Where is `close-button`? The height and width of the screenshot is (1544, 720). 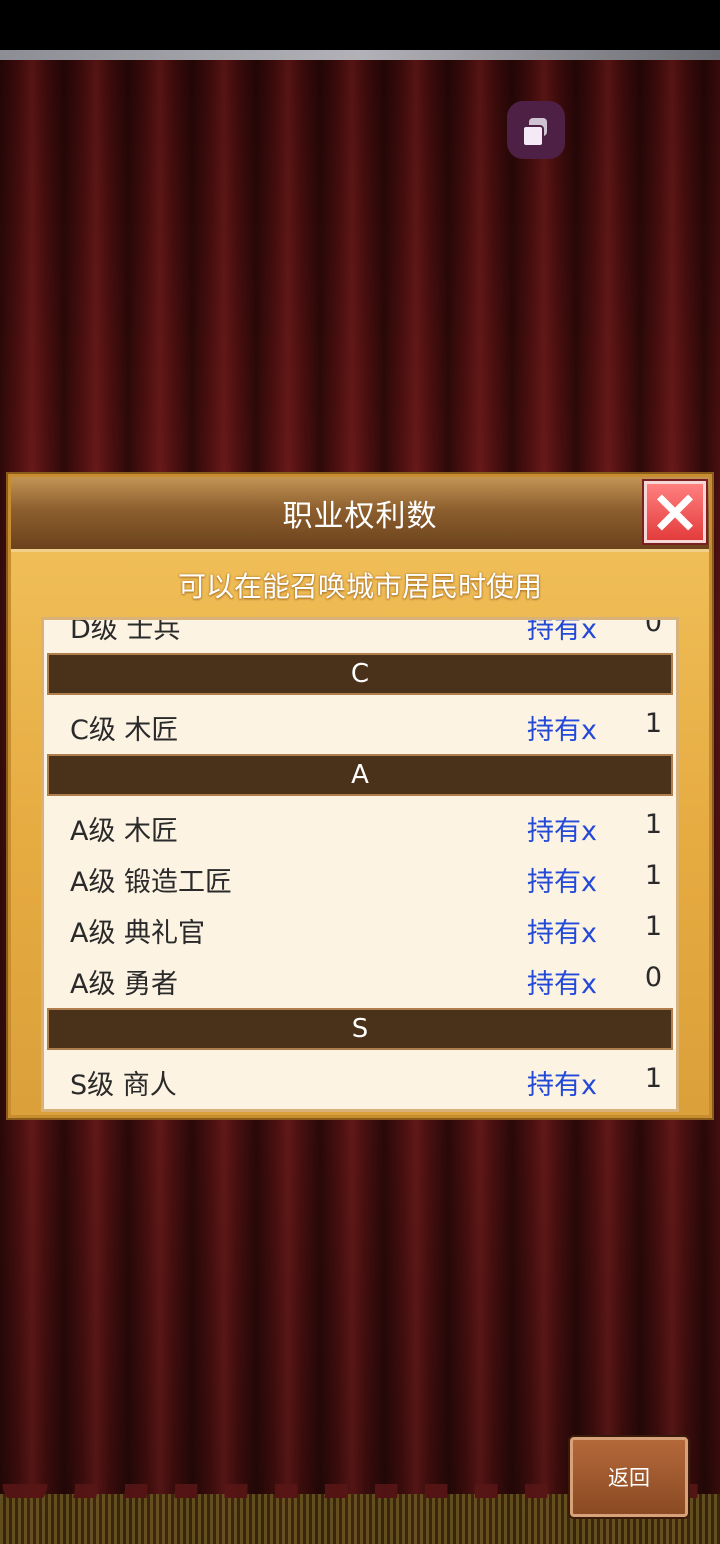 close-button is located at coordinates (675, 512).